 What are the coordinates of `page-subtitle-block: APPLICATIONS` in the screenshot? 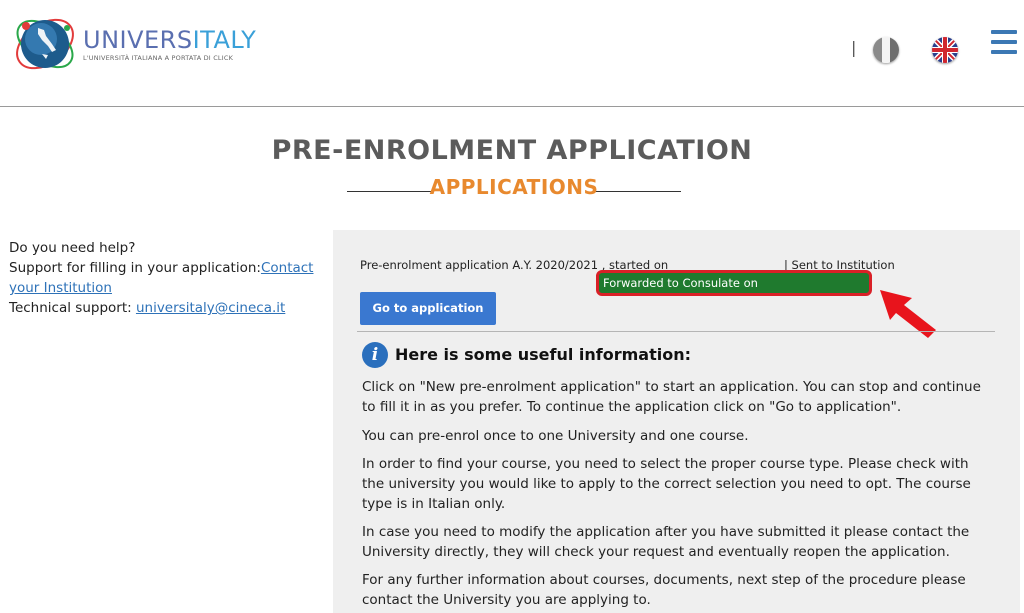 It's located at (514, 187).